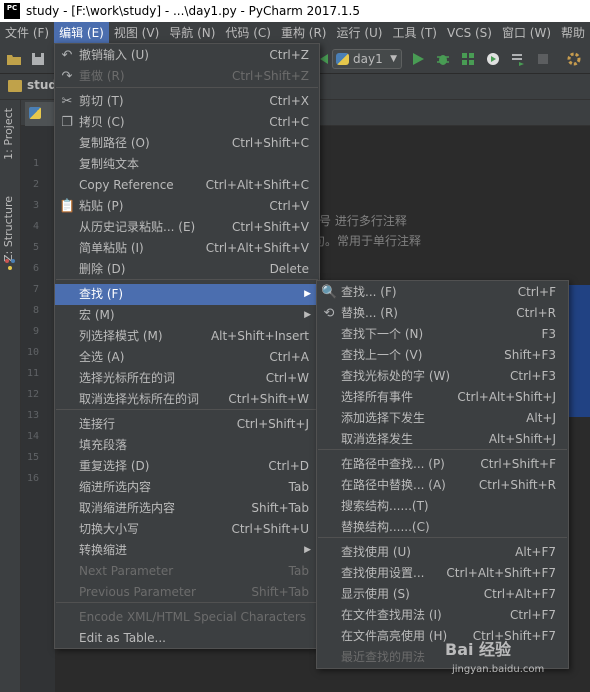 Image resolution: width=590 pixels, height=692 pixels. I want to click on submenu-item-label: 在路径中查找... (P), so click(393, 464).